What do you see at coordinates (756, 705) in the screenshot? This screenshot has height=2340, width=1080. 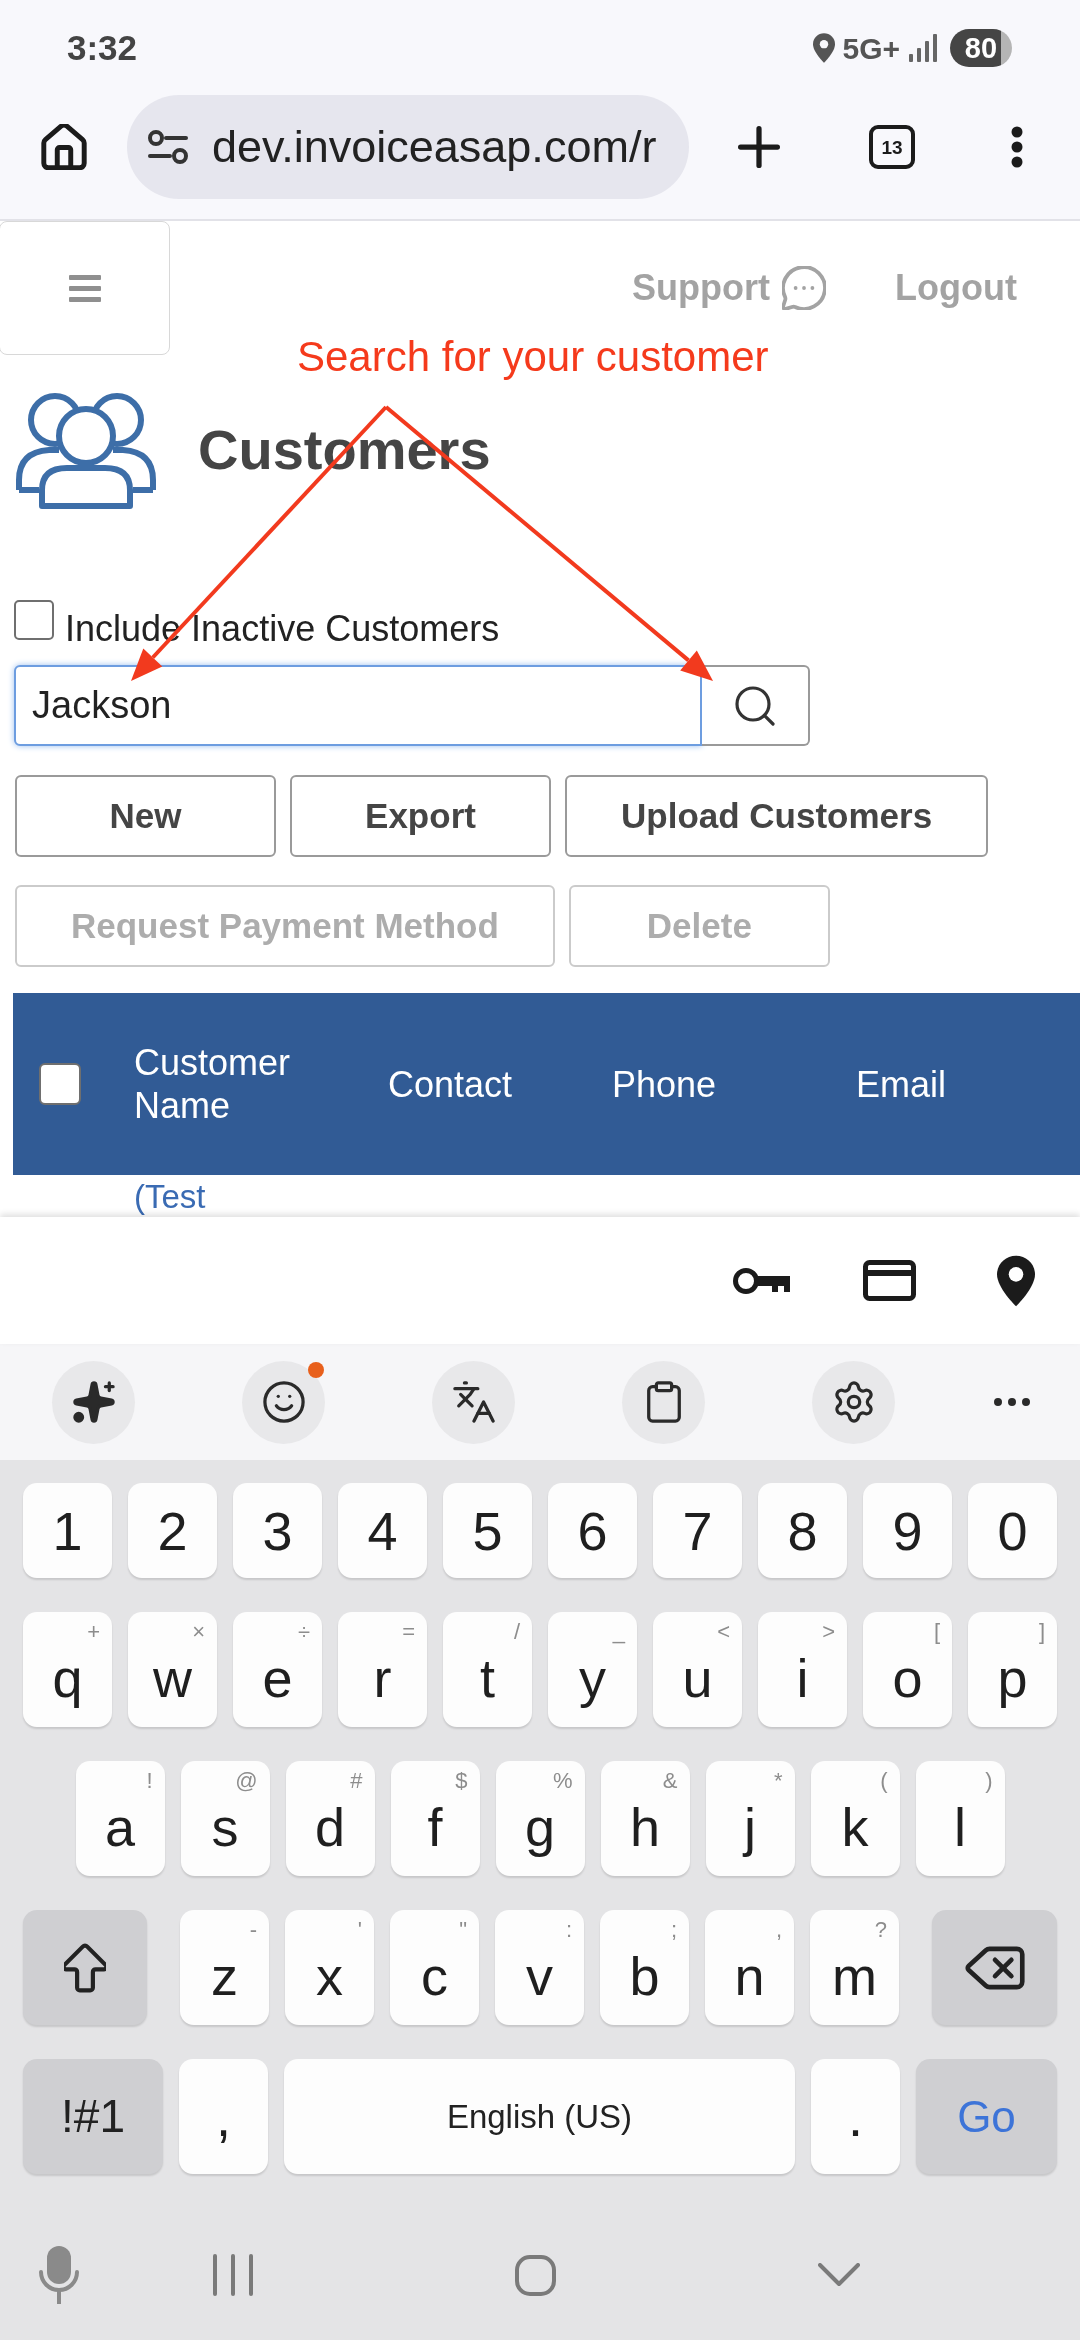 I see `search-button` at bounding box center [756, 705].